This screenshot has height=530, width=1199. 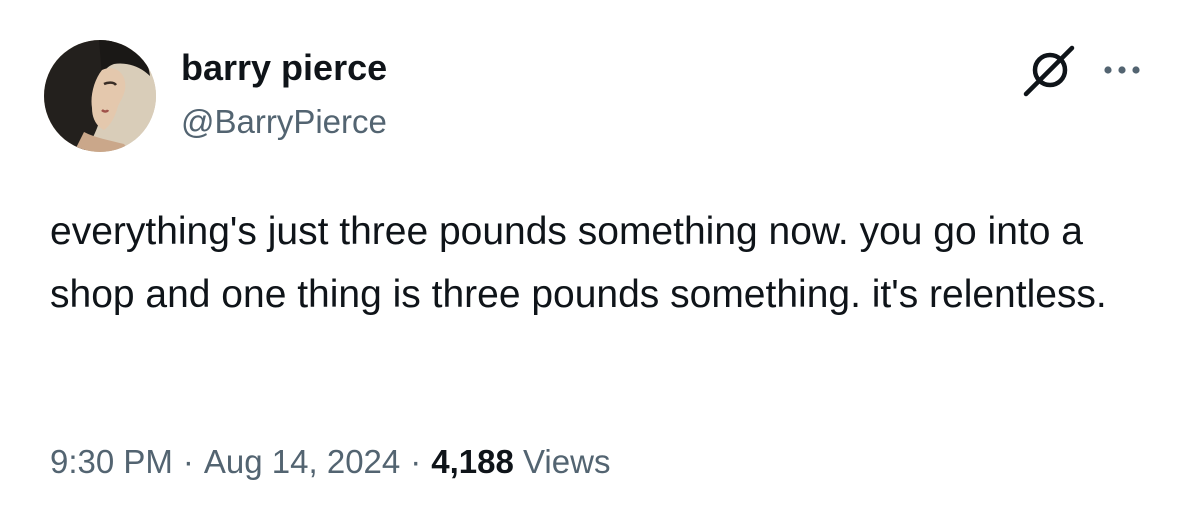 I want to click on avatar, so click(x=100, y=96).